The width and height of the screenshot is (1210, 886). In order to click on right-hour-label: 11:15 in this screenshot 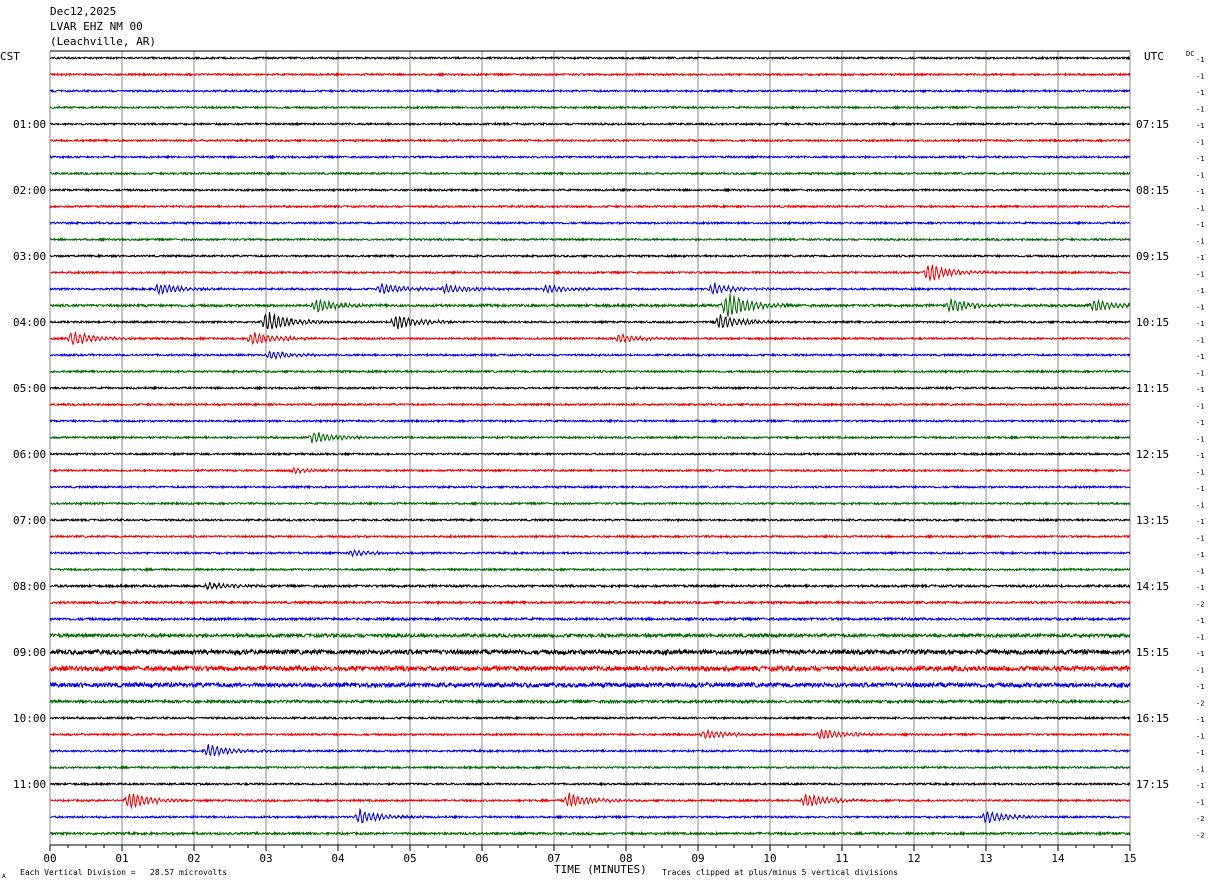, I will do `click(1152, 388)`.